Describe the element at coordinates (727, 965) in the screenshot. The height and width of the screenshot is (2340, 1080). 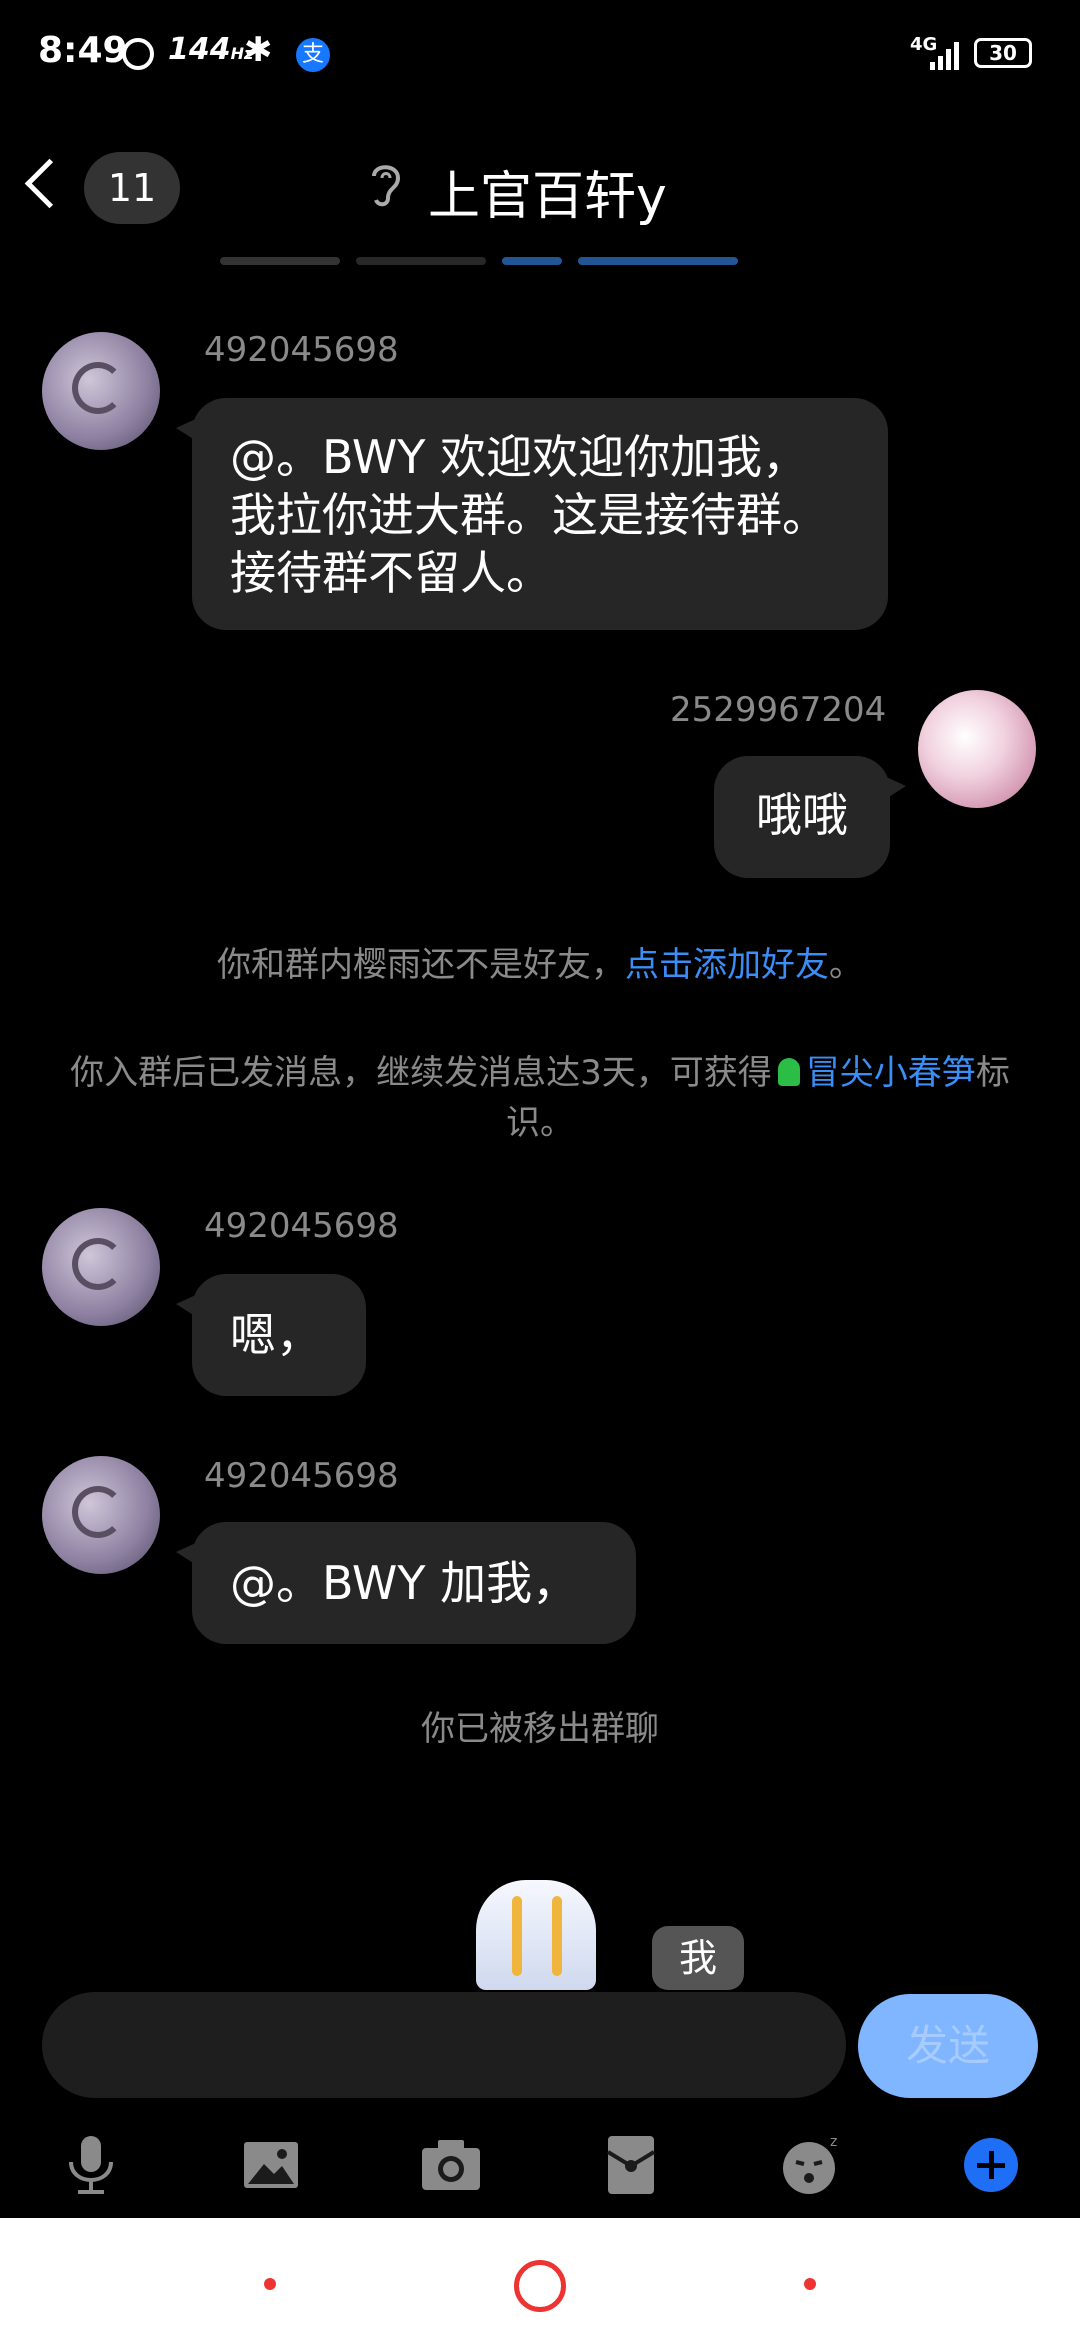
I see `add-friend-link: 点击添加好友` at that location.